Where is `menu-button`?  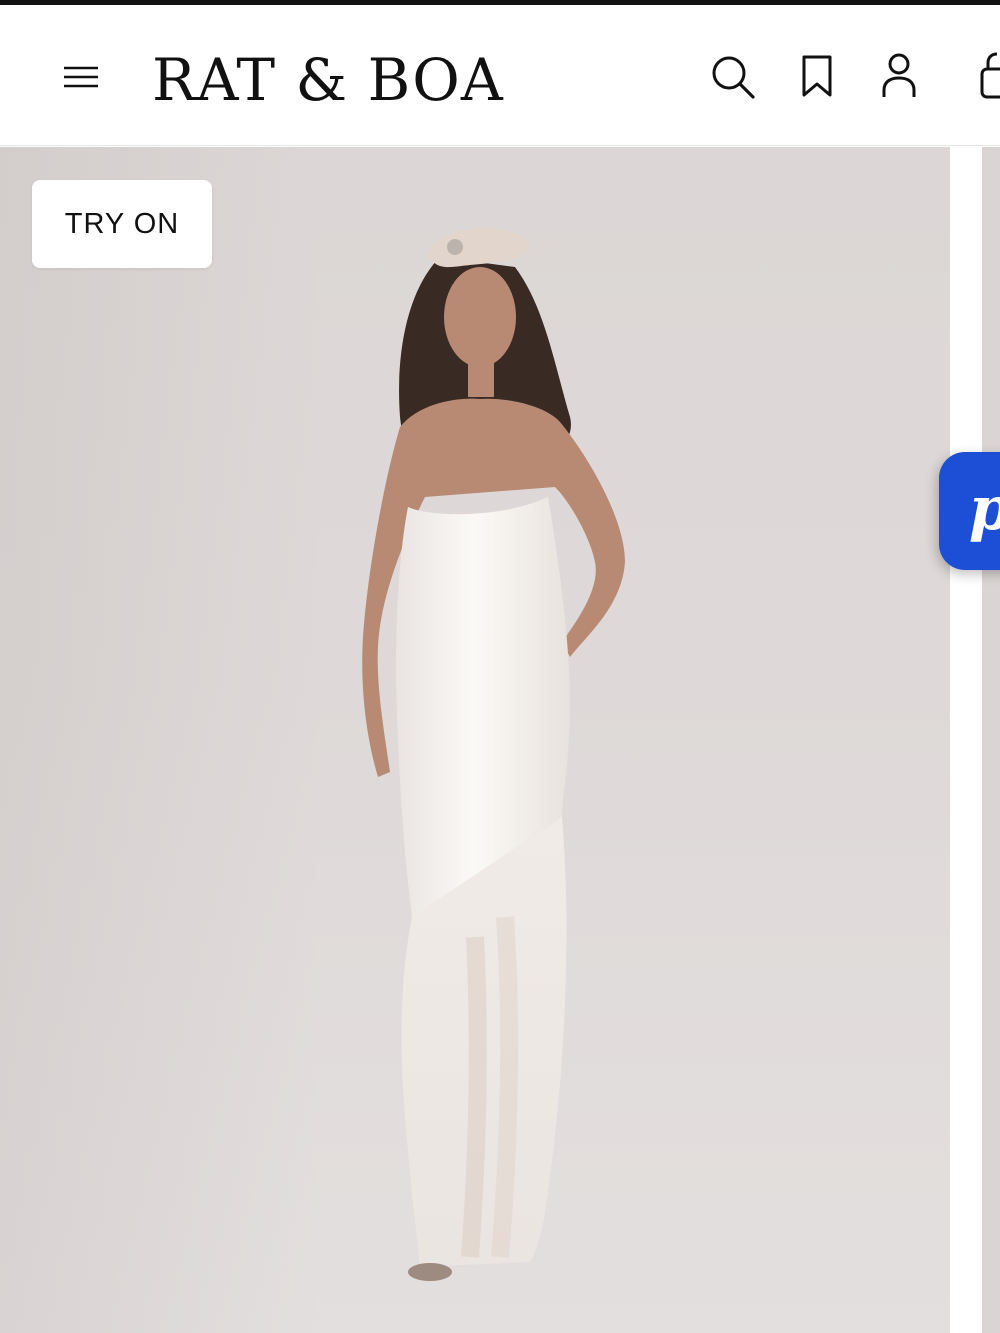
menu-button is located at coordinates (81, 77).